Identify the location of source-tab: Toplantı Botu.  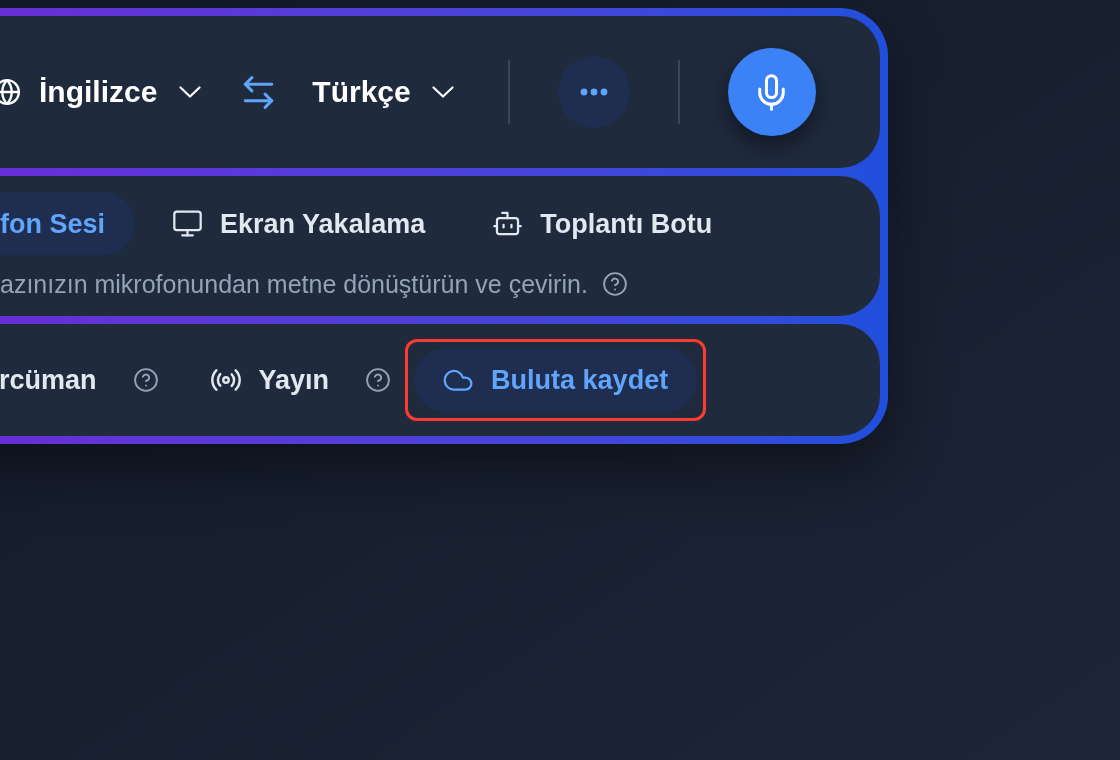
(603, 223).